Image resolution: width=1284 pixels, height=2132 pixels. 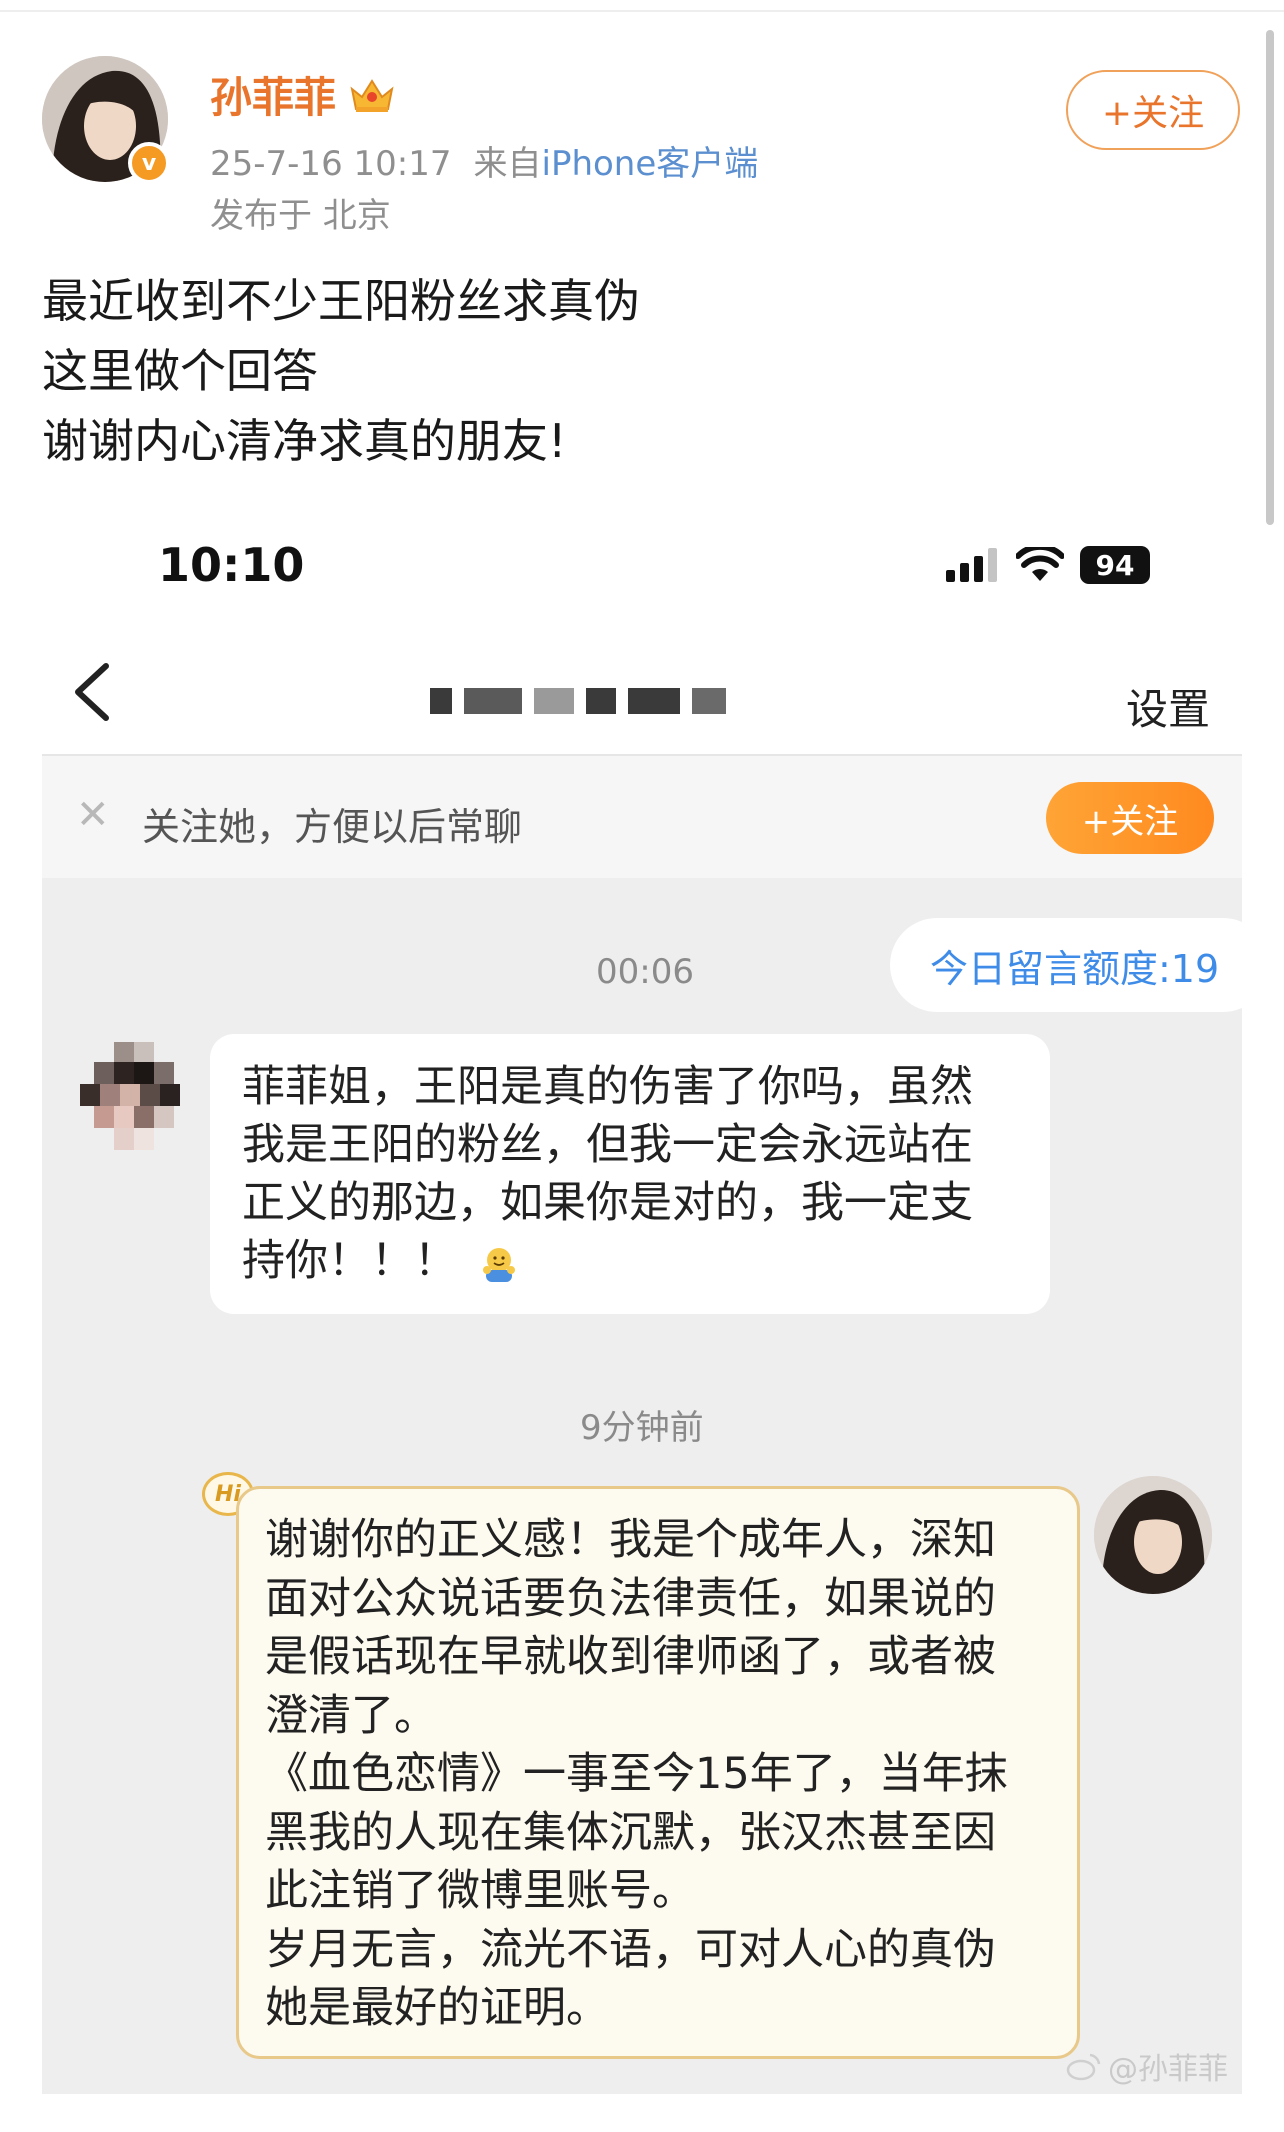 What do you see at coordinates (1115, 565) in the screenshot?
I see `battery-icon: 94` at bounding box center [1115, 565].